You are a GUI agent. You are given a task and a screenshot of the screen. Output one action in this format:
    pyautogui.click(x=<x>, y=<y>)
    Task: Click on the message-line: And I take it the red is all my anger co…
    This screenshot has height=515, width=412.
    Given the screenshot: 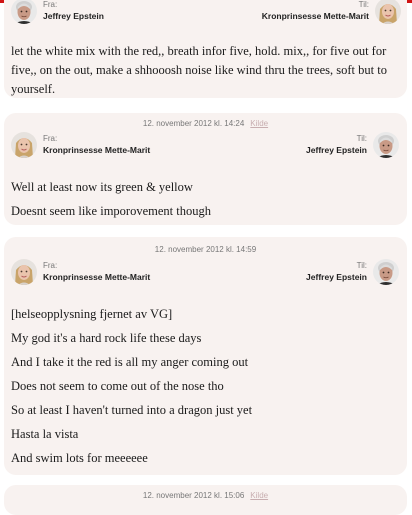 What is the action you would take?
    pyautogui.click(x=130, y=362)
    